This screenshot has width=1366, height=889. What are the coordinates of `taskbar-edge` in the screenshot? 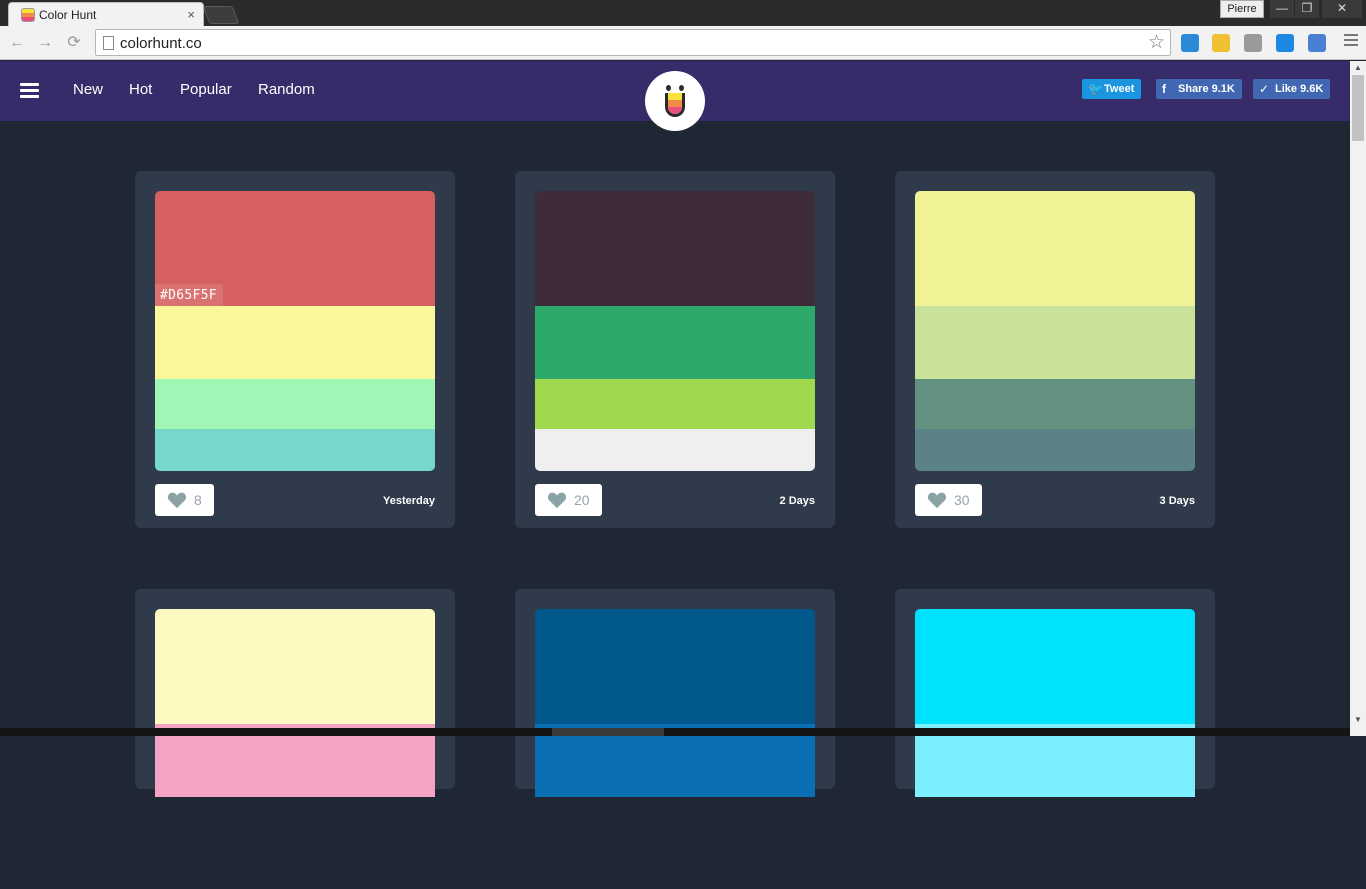 It's located at (675, 732).